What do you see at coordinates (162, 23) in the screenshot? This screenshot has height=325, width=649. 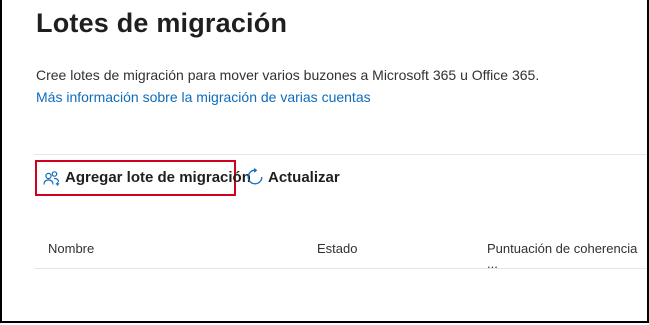 I see `page-title: Lotes de migración` at bounding box center [162, 23].